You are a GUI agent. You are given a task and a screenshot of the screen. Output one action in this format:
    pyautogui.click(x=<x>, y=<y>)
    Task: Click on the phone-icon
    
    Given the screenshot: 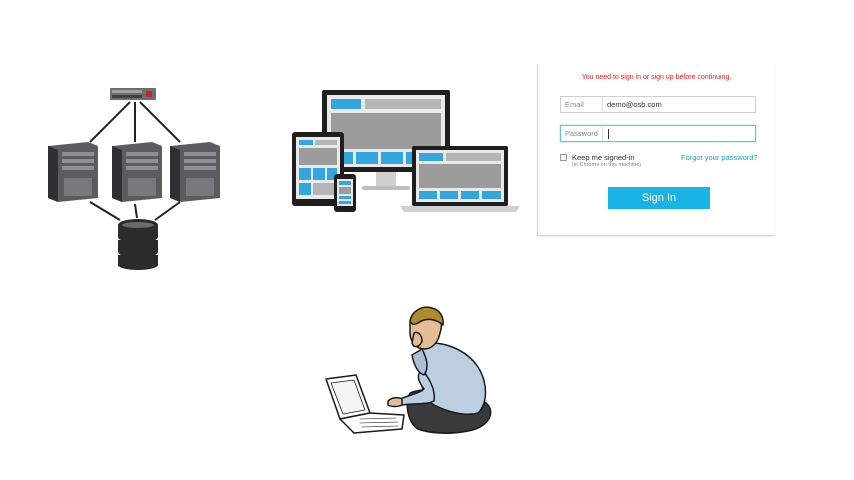 What is the action you would take?
    pyautogui.click(x=345, y=193)
    